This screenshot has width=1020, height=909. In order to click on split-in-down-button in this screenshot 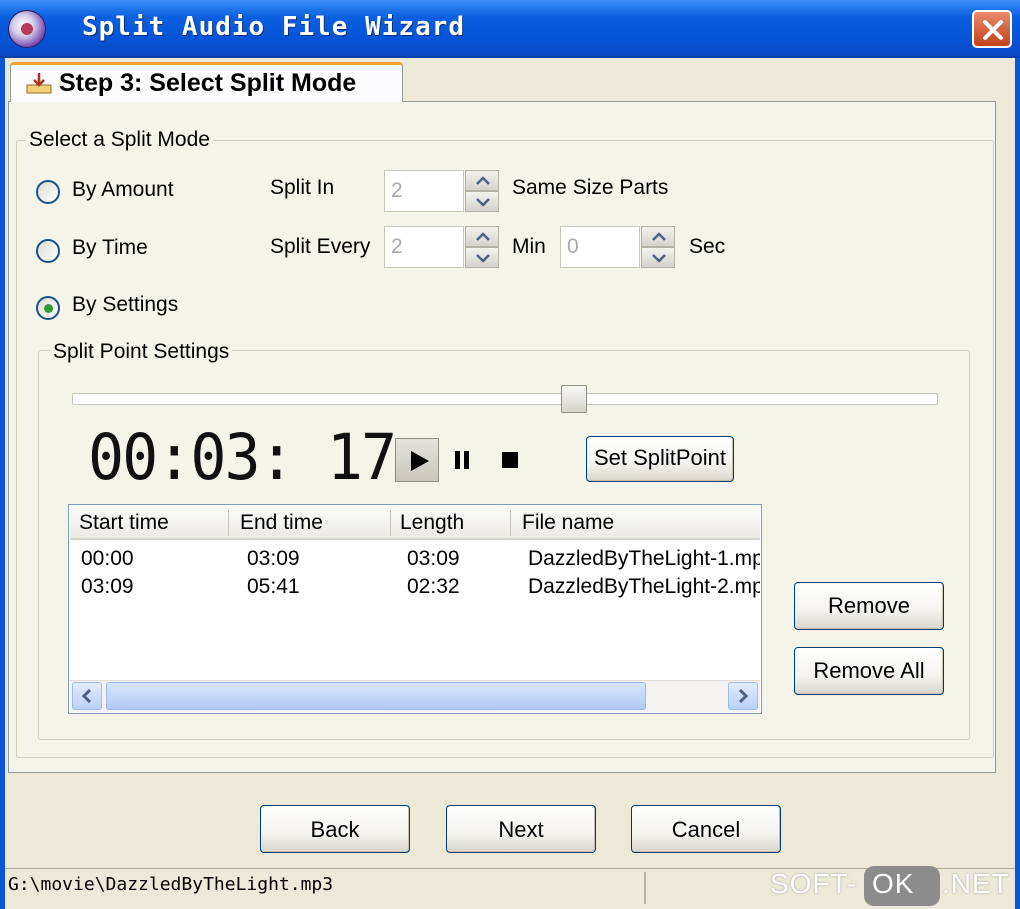, I will do `click(482, 201)`.